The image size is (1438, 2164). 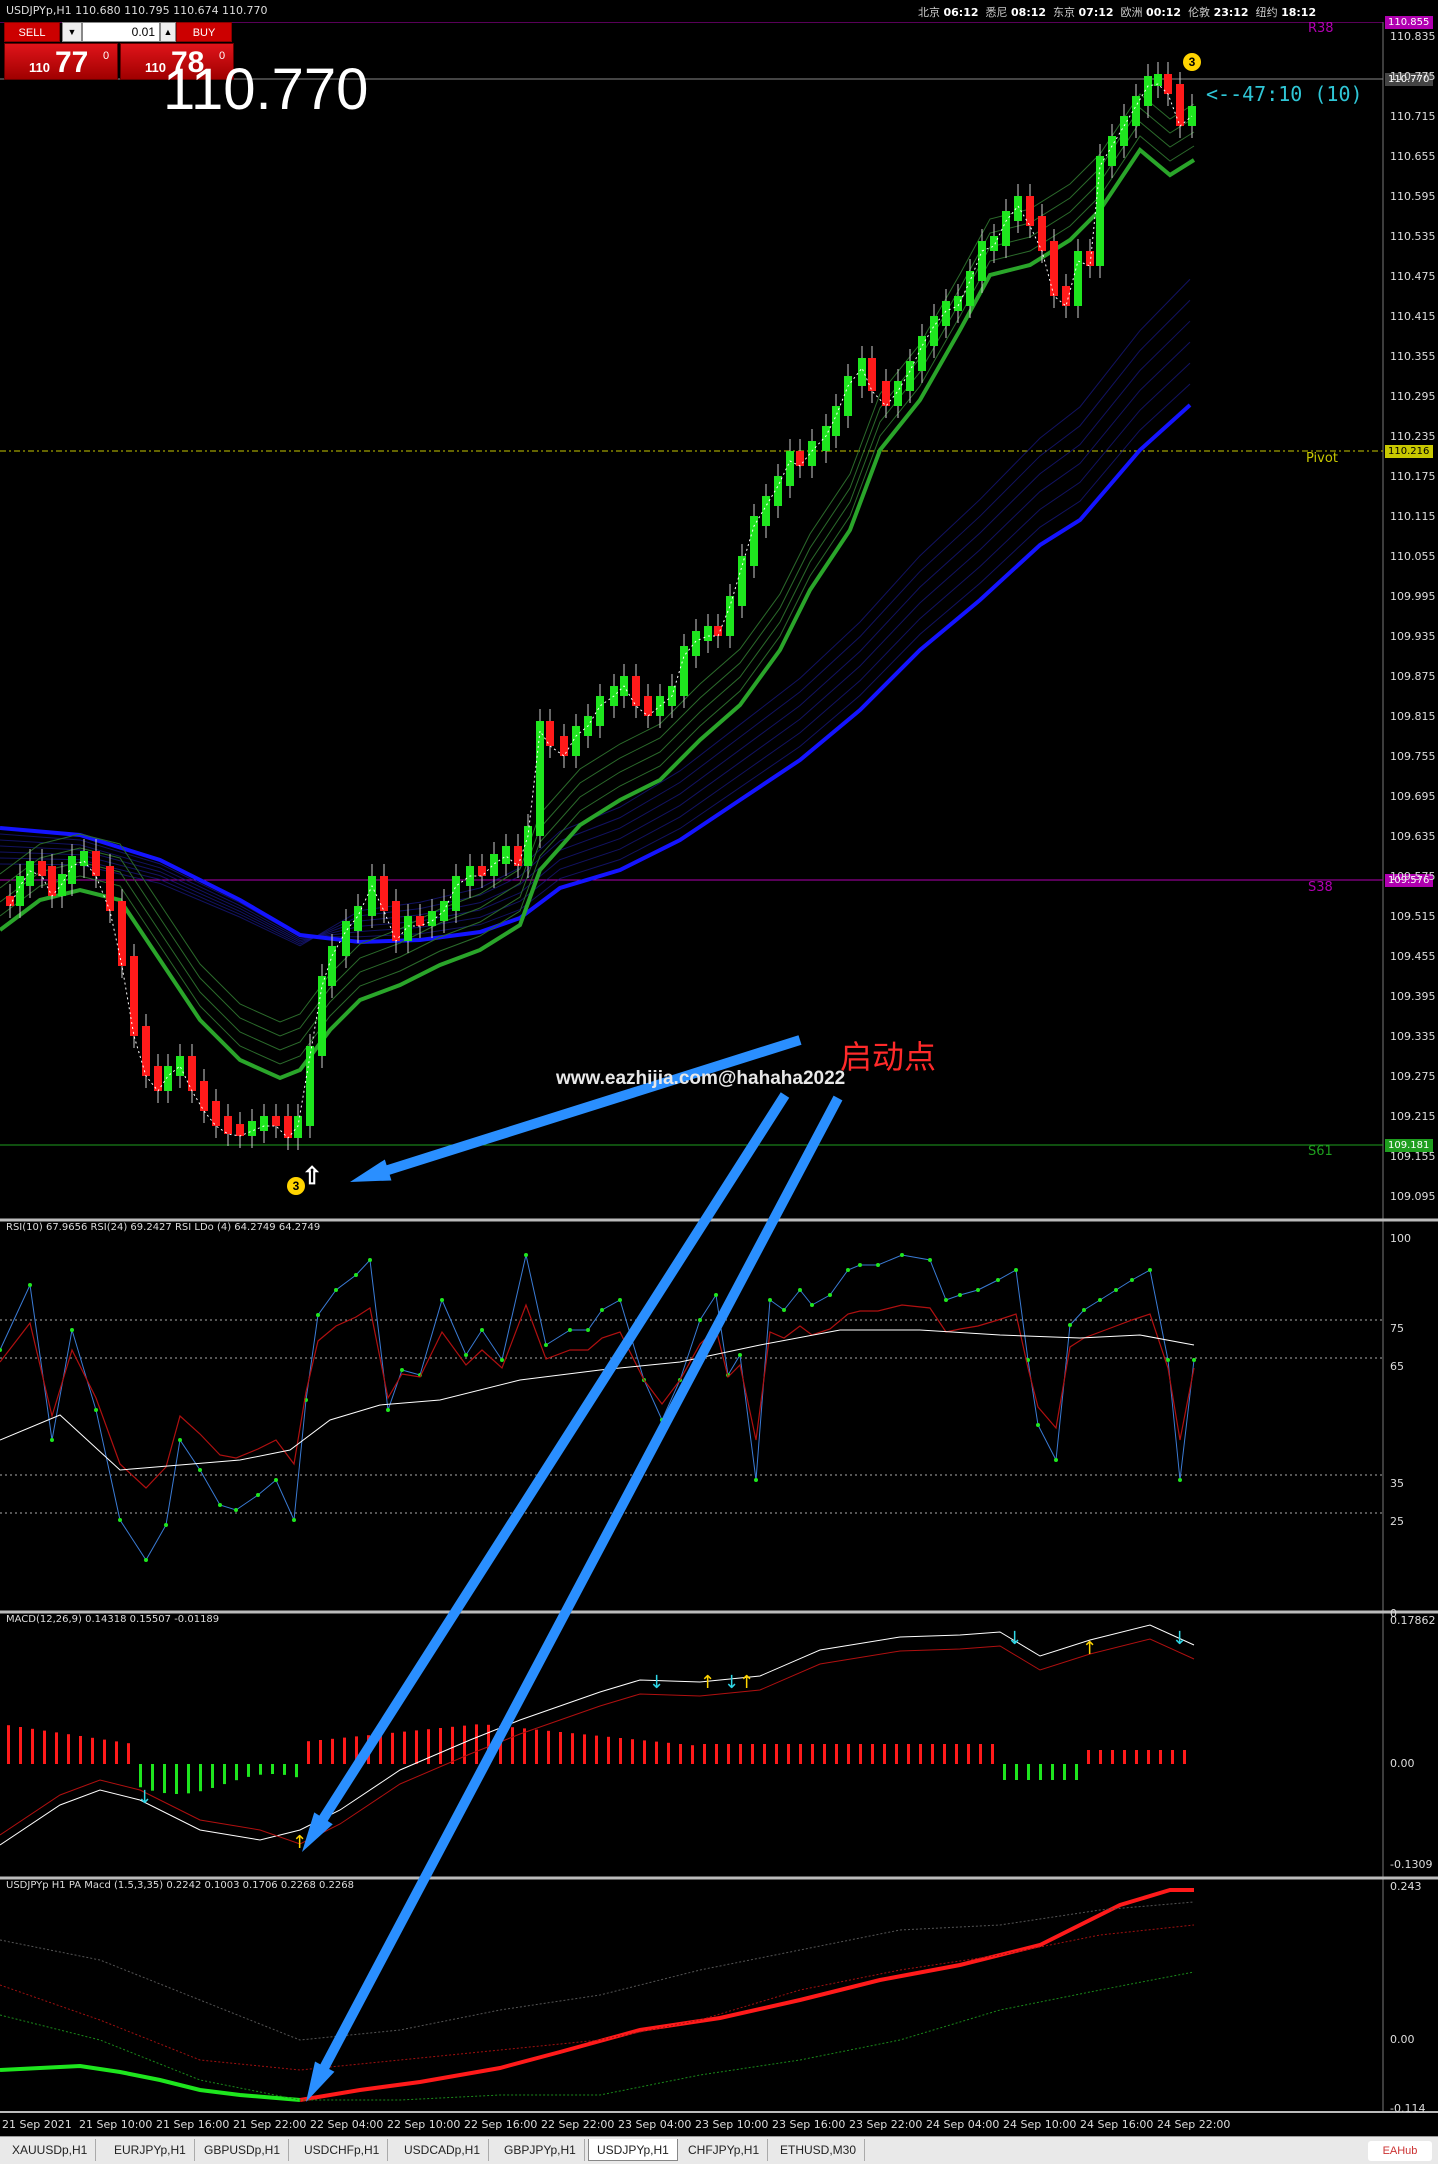 I want to click on chart-tab: USDCADp,H1, so click(x=443, y=2150).